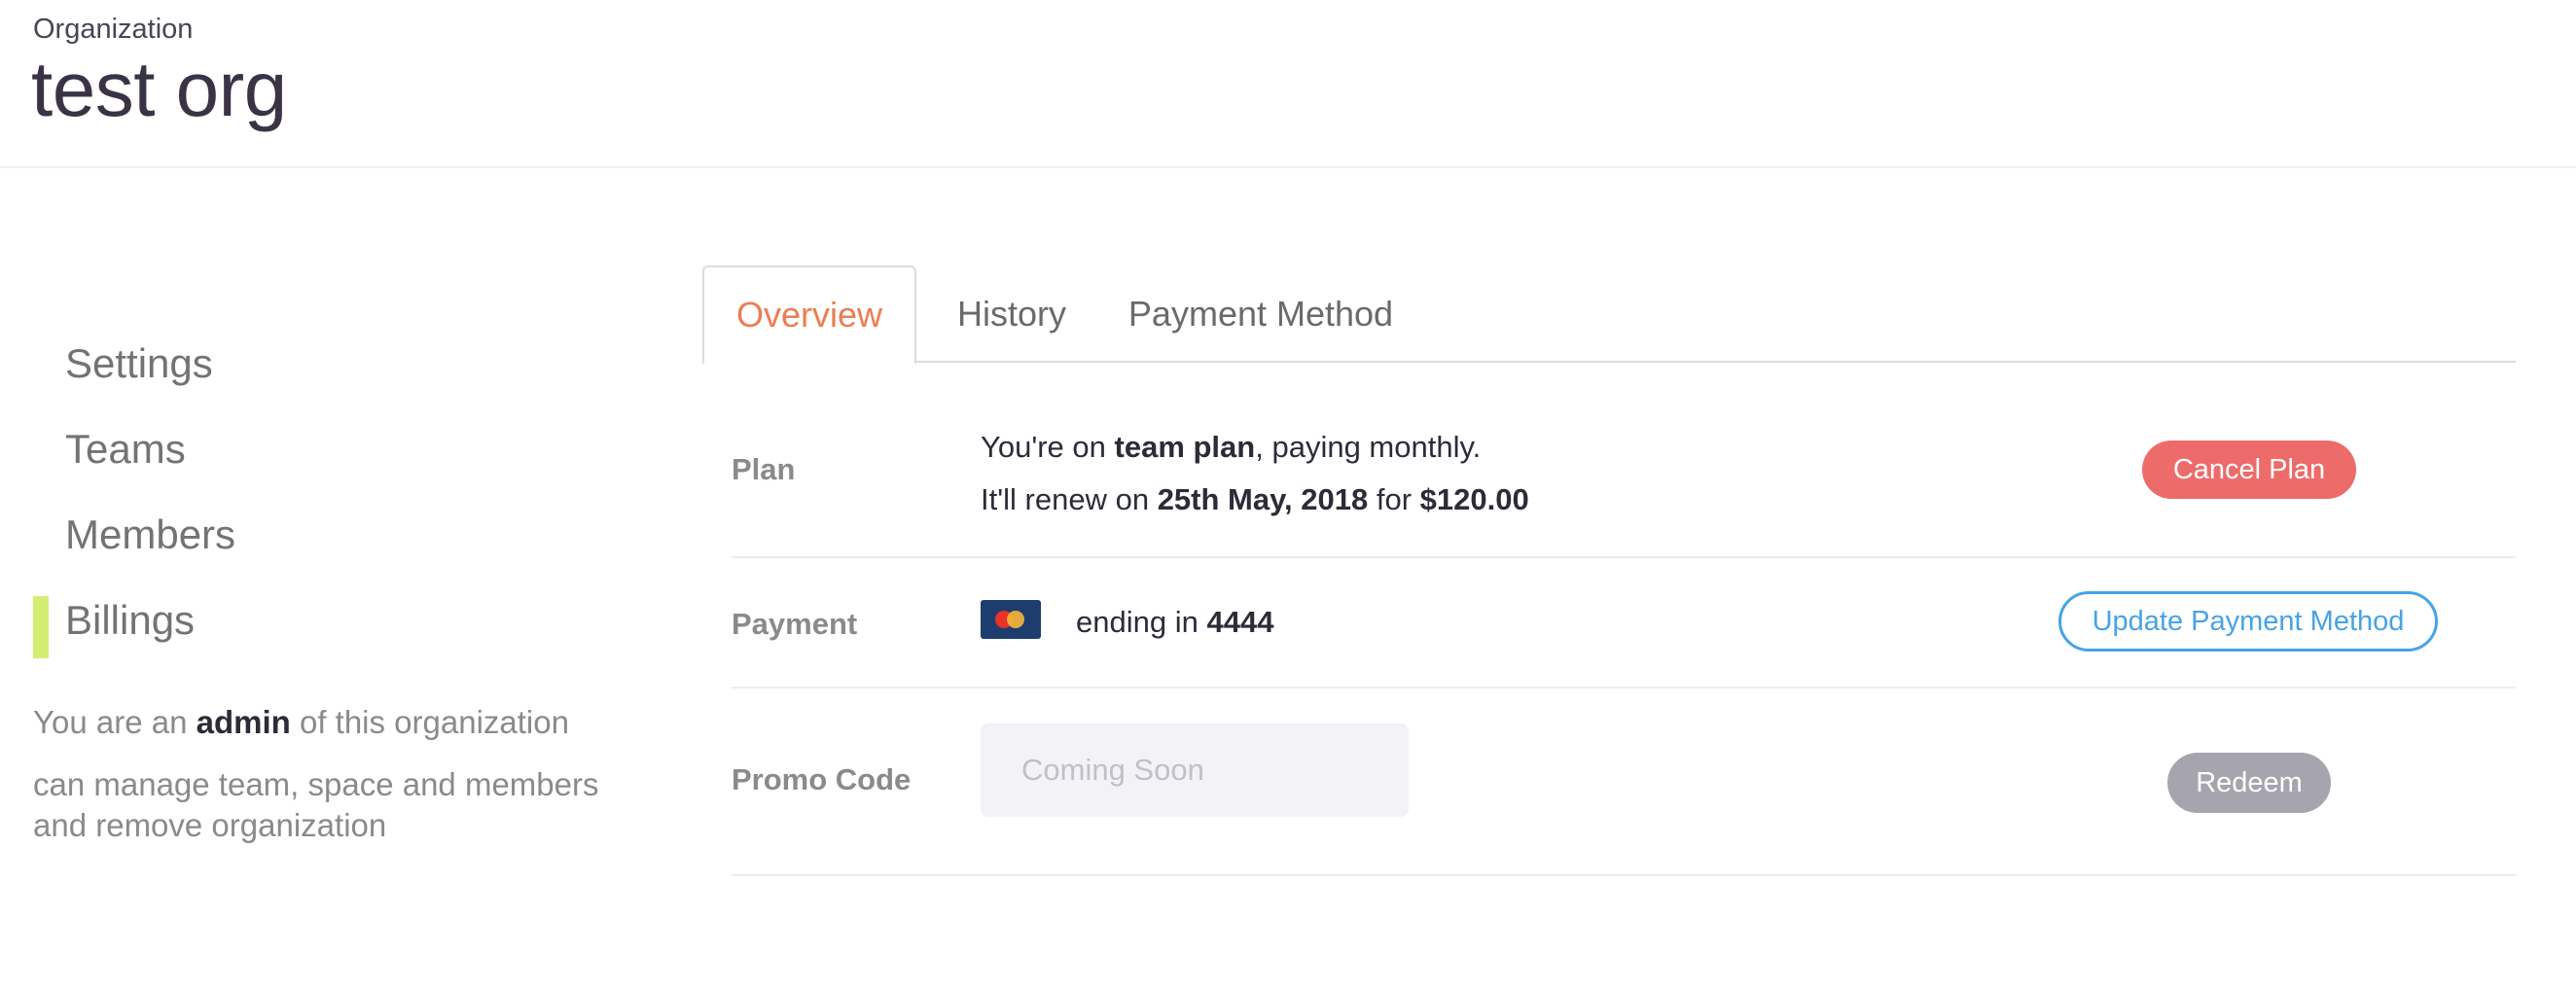  What do you see at coordinates (139, 363) in the screenshot?
I see `sidebar-item-label: Settings` at bounding box center [139, 363].